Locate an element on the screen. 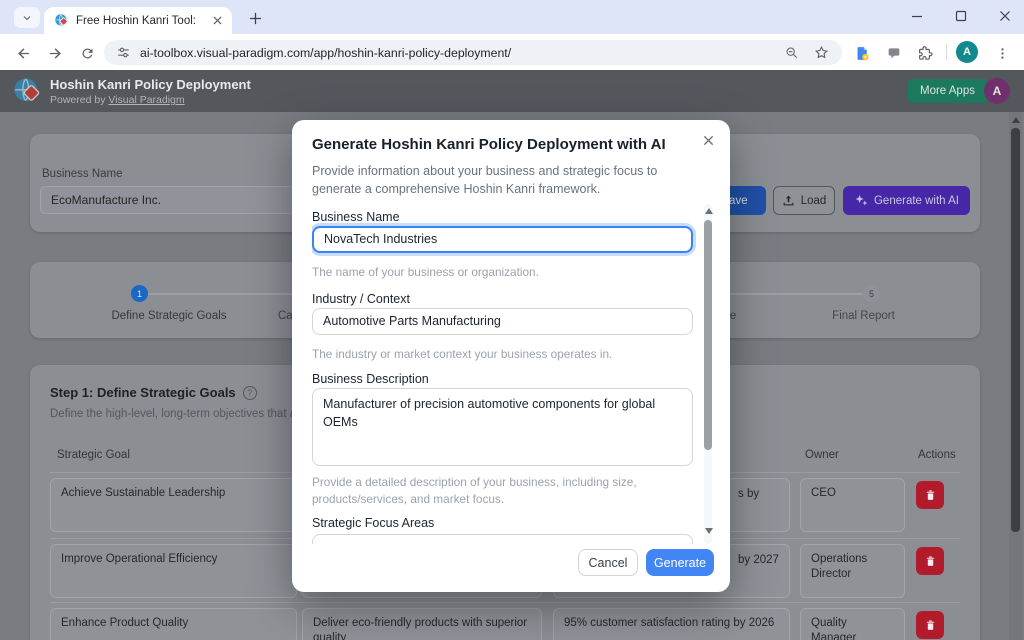 The width and height of the screenshot is (1024, 640). browser-menu-button is located at coordinates (1002, 53).